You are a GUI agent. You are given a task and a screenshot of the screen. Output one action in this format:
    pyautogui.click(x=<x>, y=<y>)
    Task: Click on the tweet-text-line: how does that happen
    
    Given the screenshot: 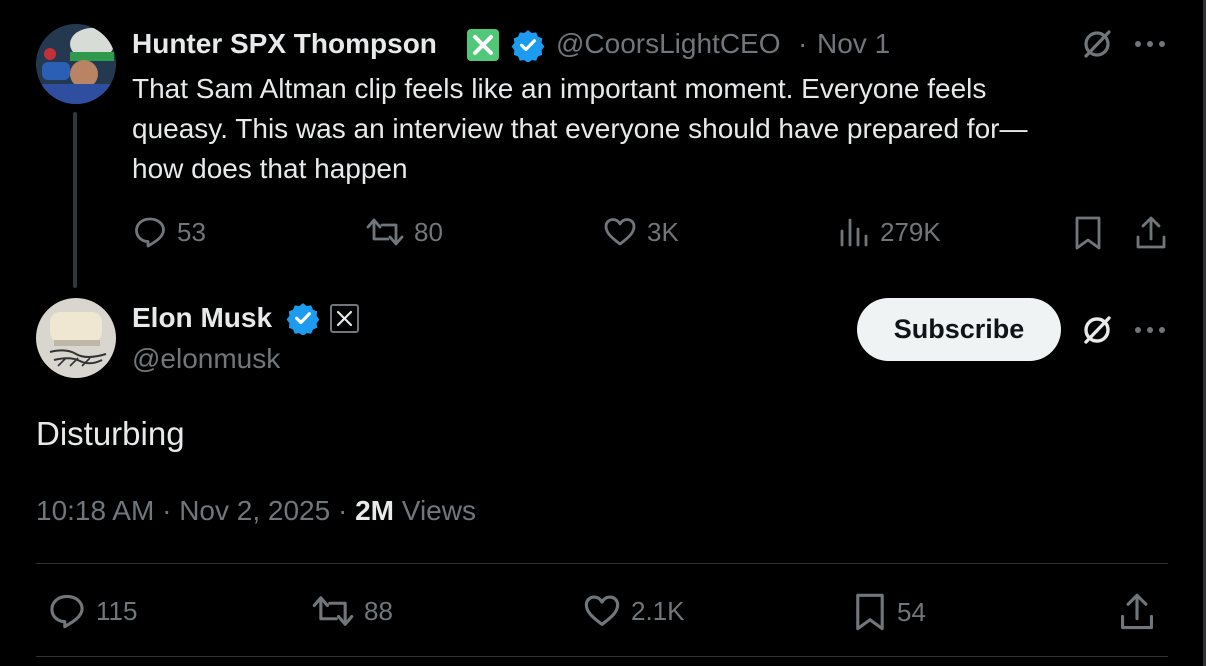 What is the action you would take?
    pyautogui.click(x=270, y=168)
    